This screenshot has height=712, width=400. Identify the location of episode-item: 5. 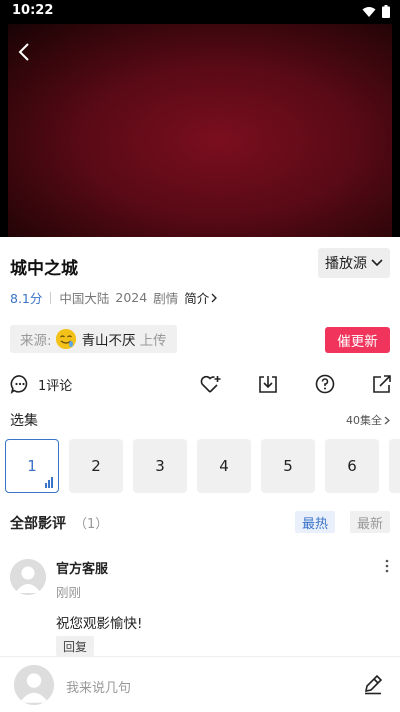
(288, 466).